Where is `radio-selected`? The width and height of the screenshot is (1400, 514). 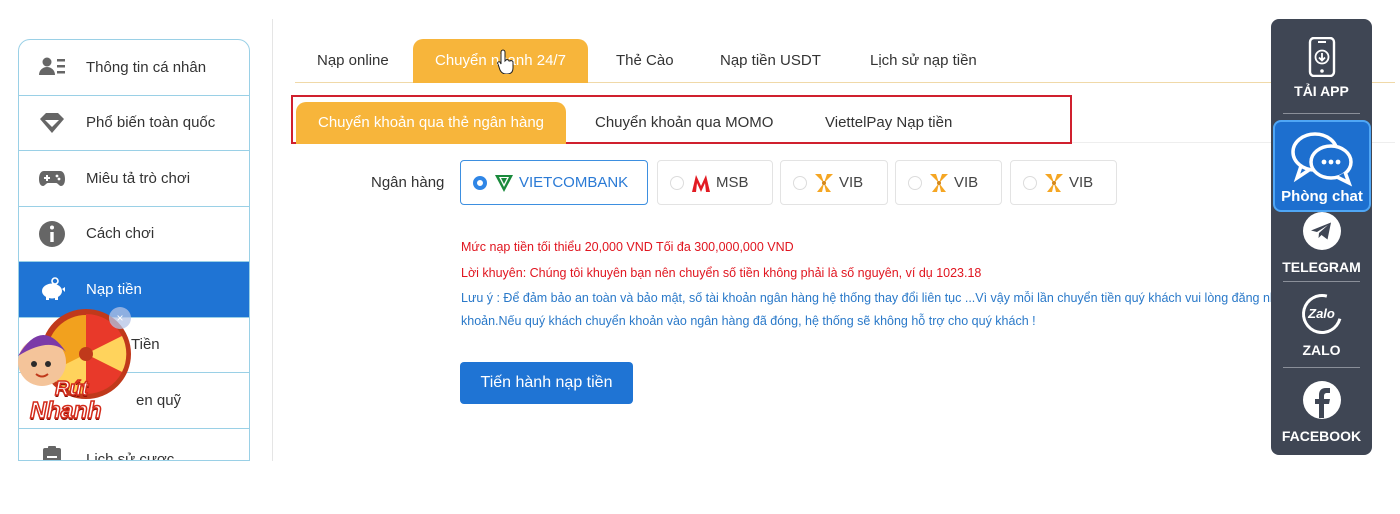 radio-selected is located at coordinates (480, 182).